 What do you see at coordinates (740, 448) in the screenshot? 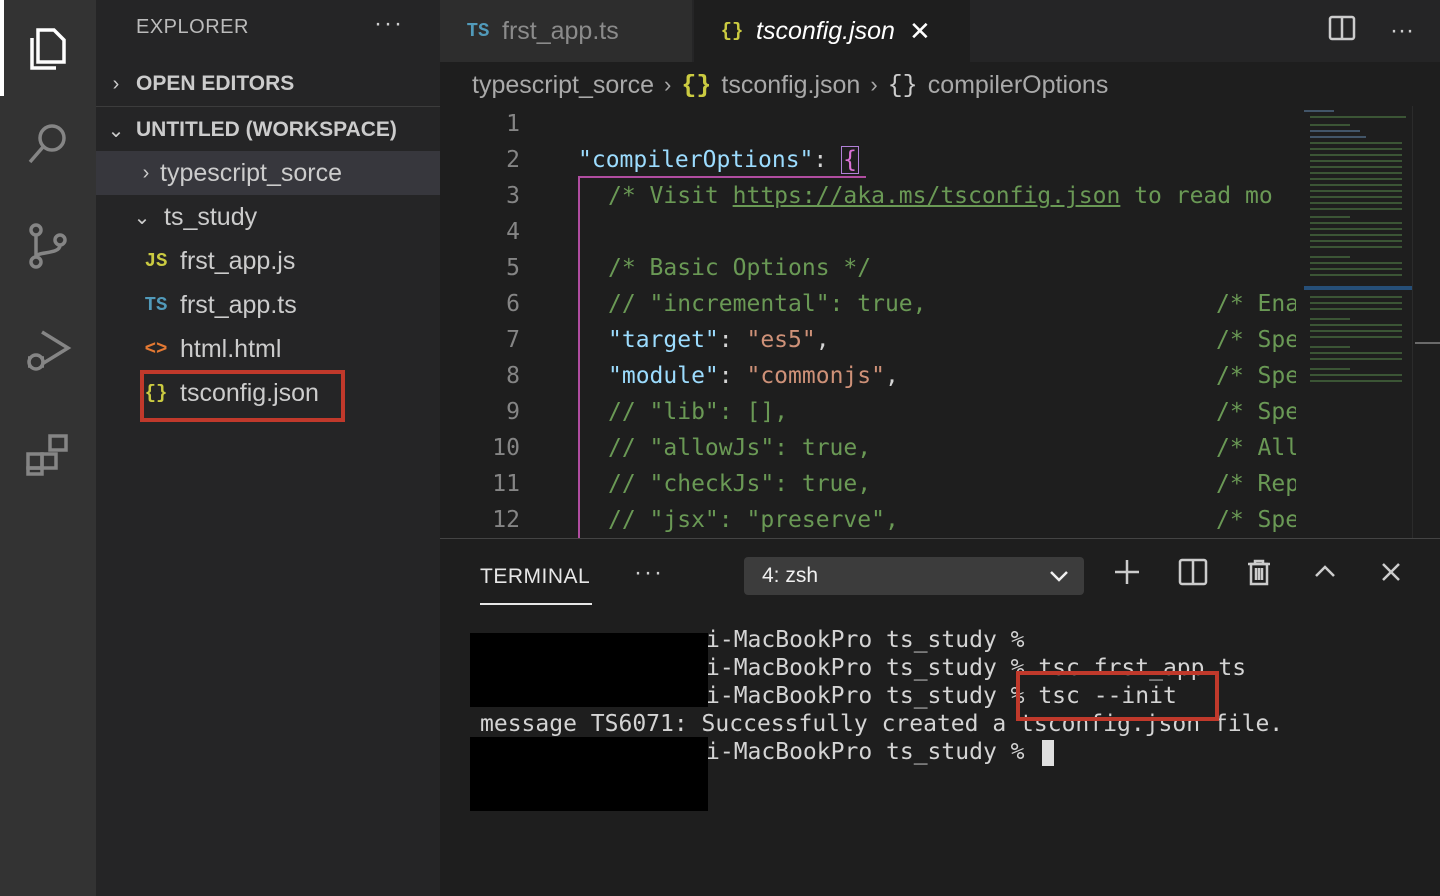
I see `code-line: // "allowJs": true,` at bounding box center [740, 448].